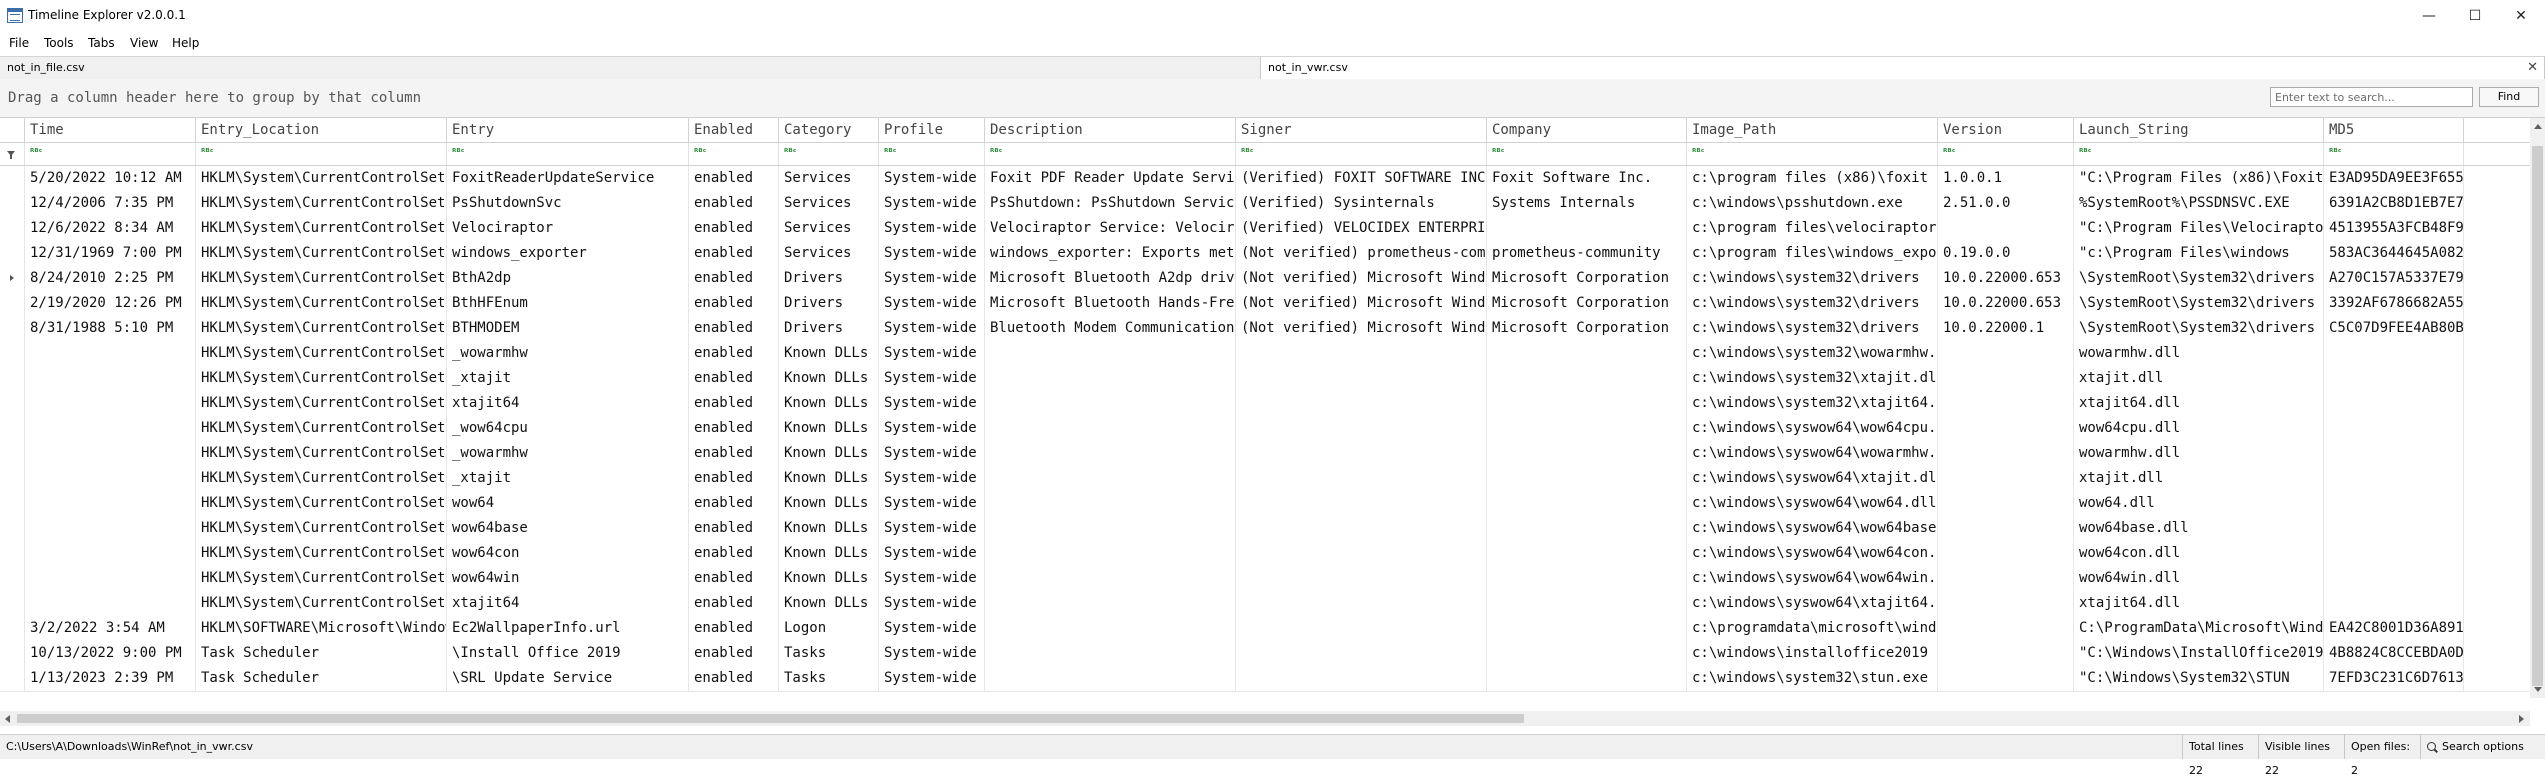 The width and height of the screenshot is (2545, 783). Describe the element at coordinates (2371, 97) in the screenshot. I see `search-input` at that location.